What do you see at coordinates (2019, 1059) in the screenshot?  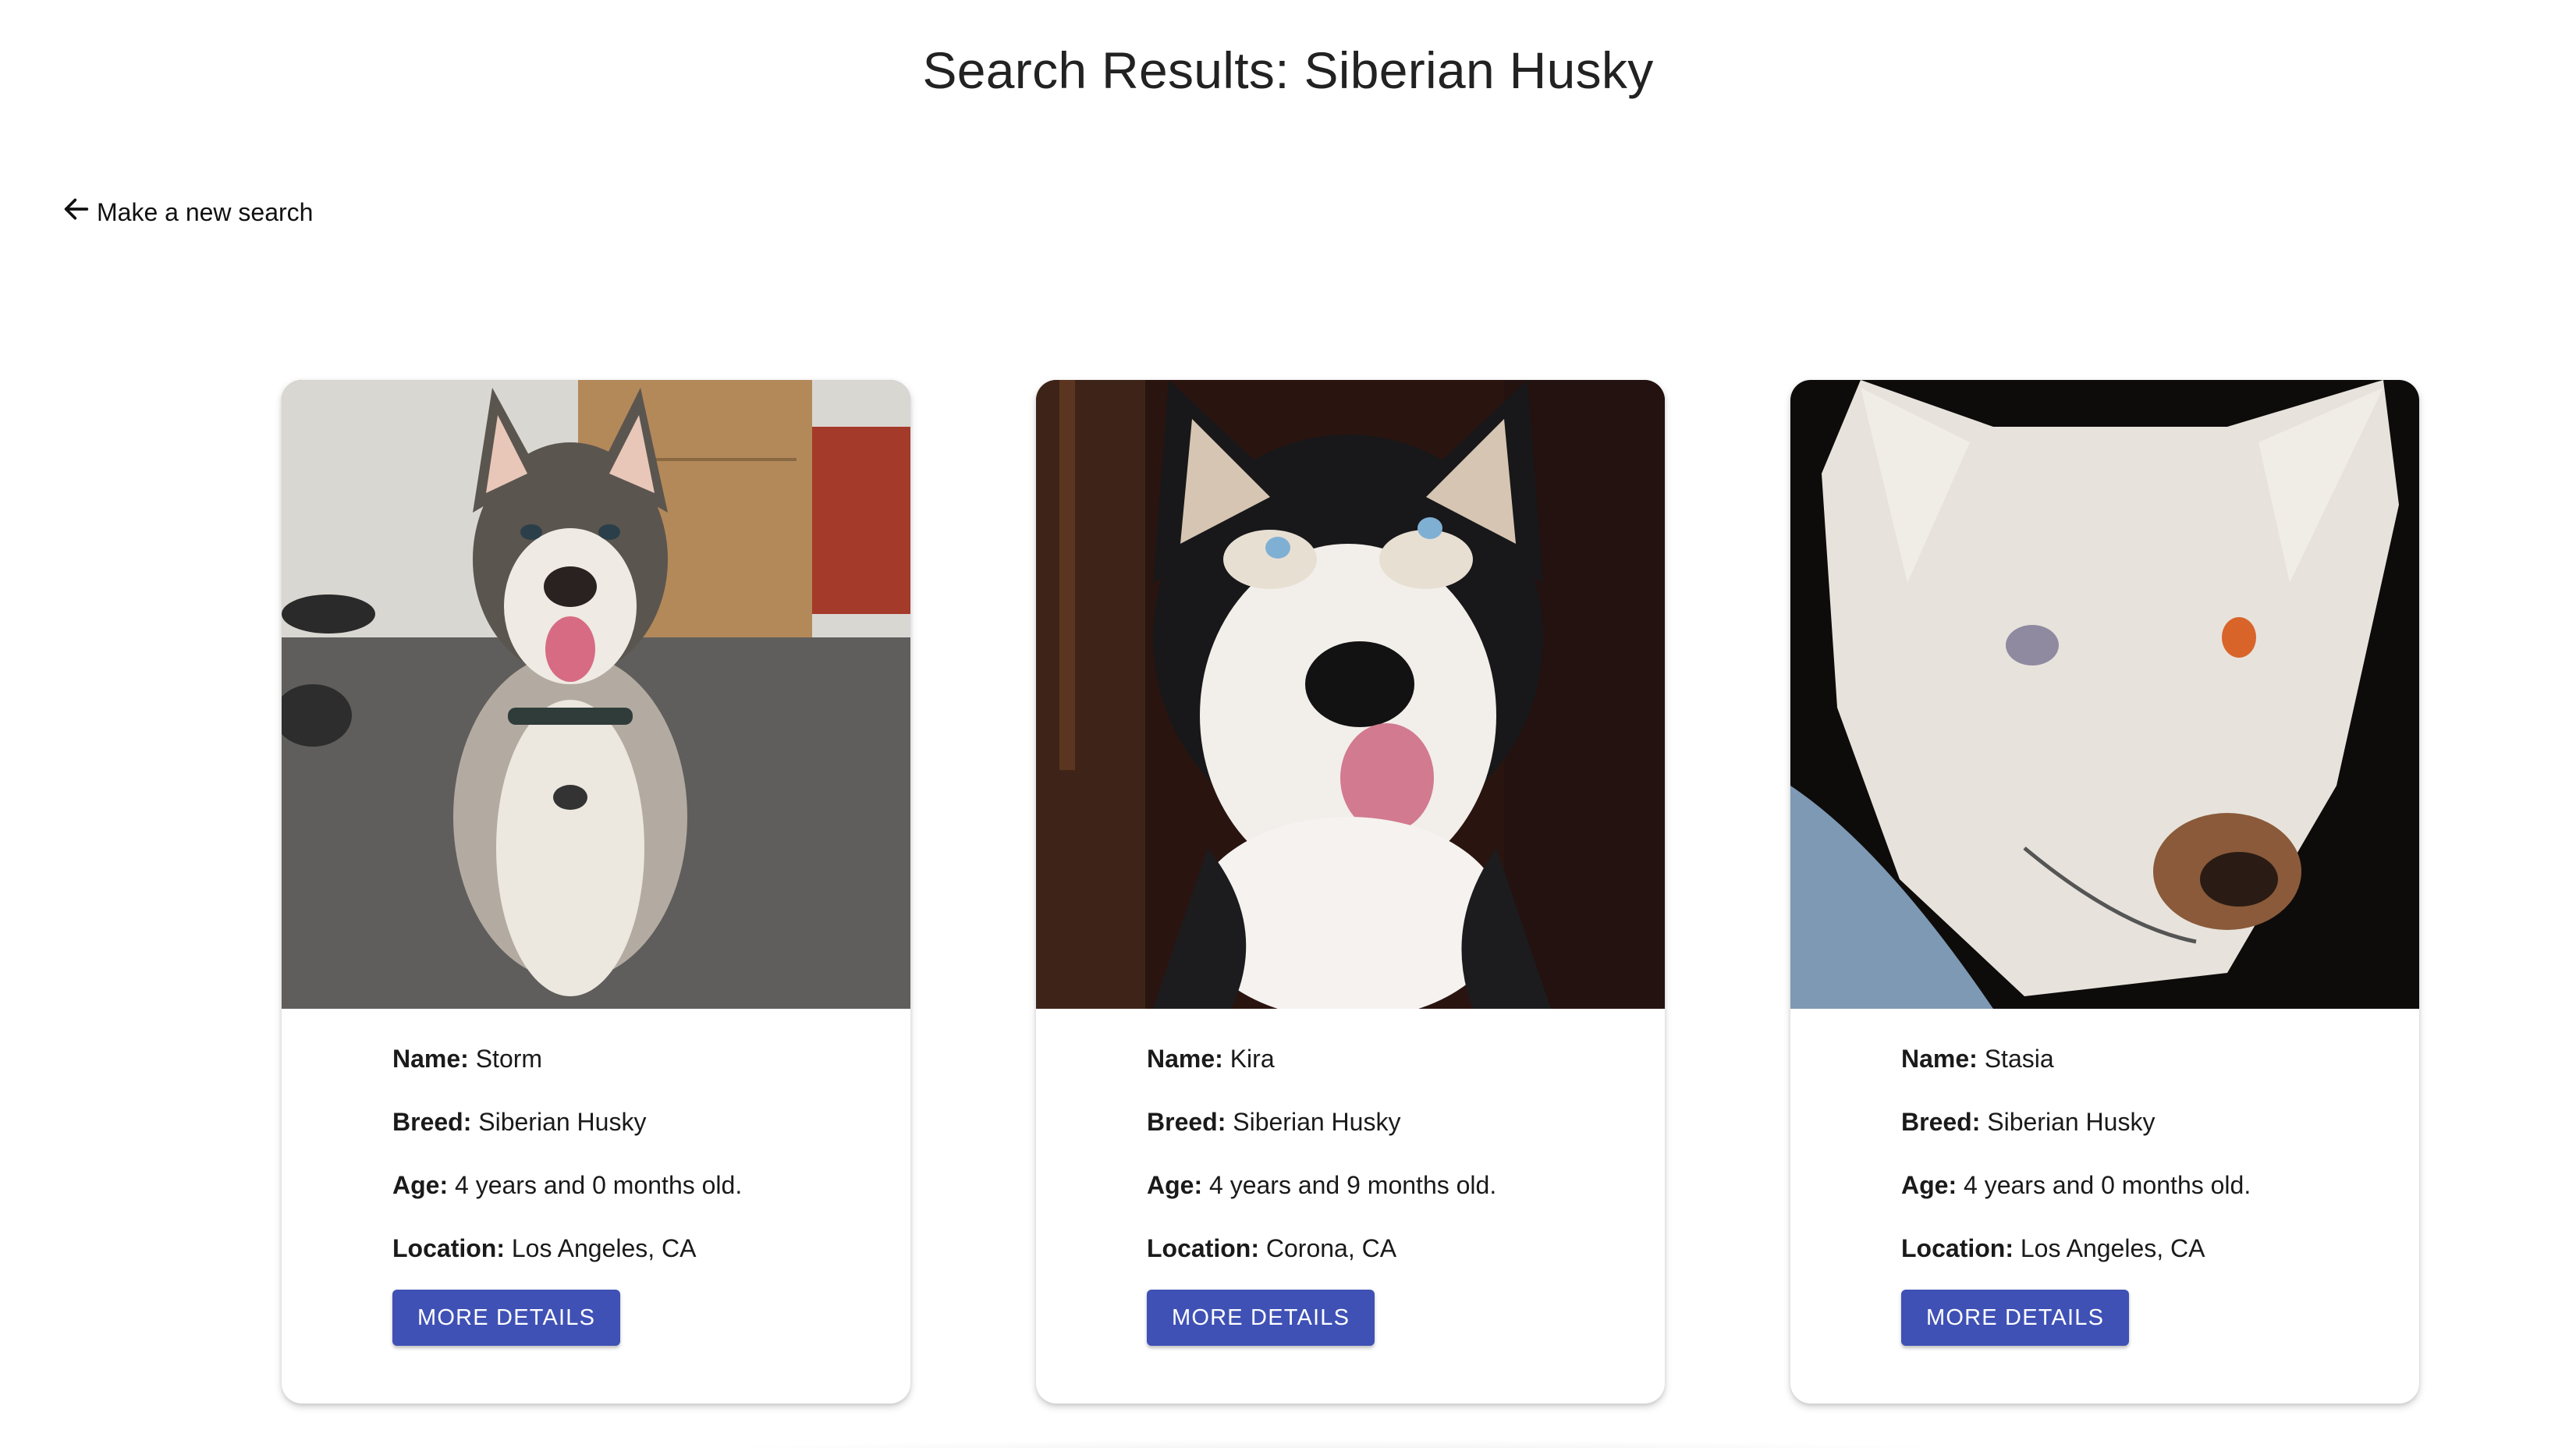 I see `name-value: Stasia` at bounding box center [2019, 1059].